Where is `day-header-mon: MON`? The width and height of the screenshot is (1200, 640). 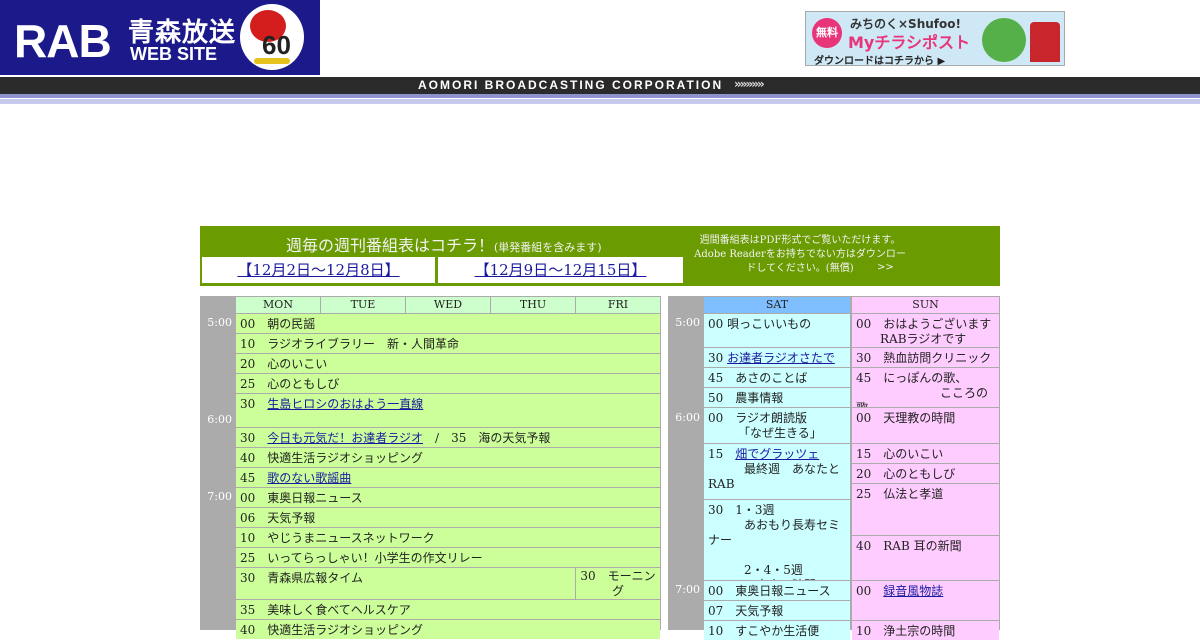 day-header-mon: MON is located at coordinates (278, 305).